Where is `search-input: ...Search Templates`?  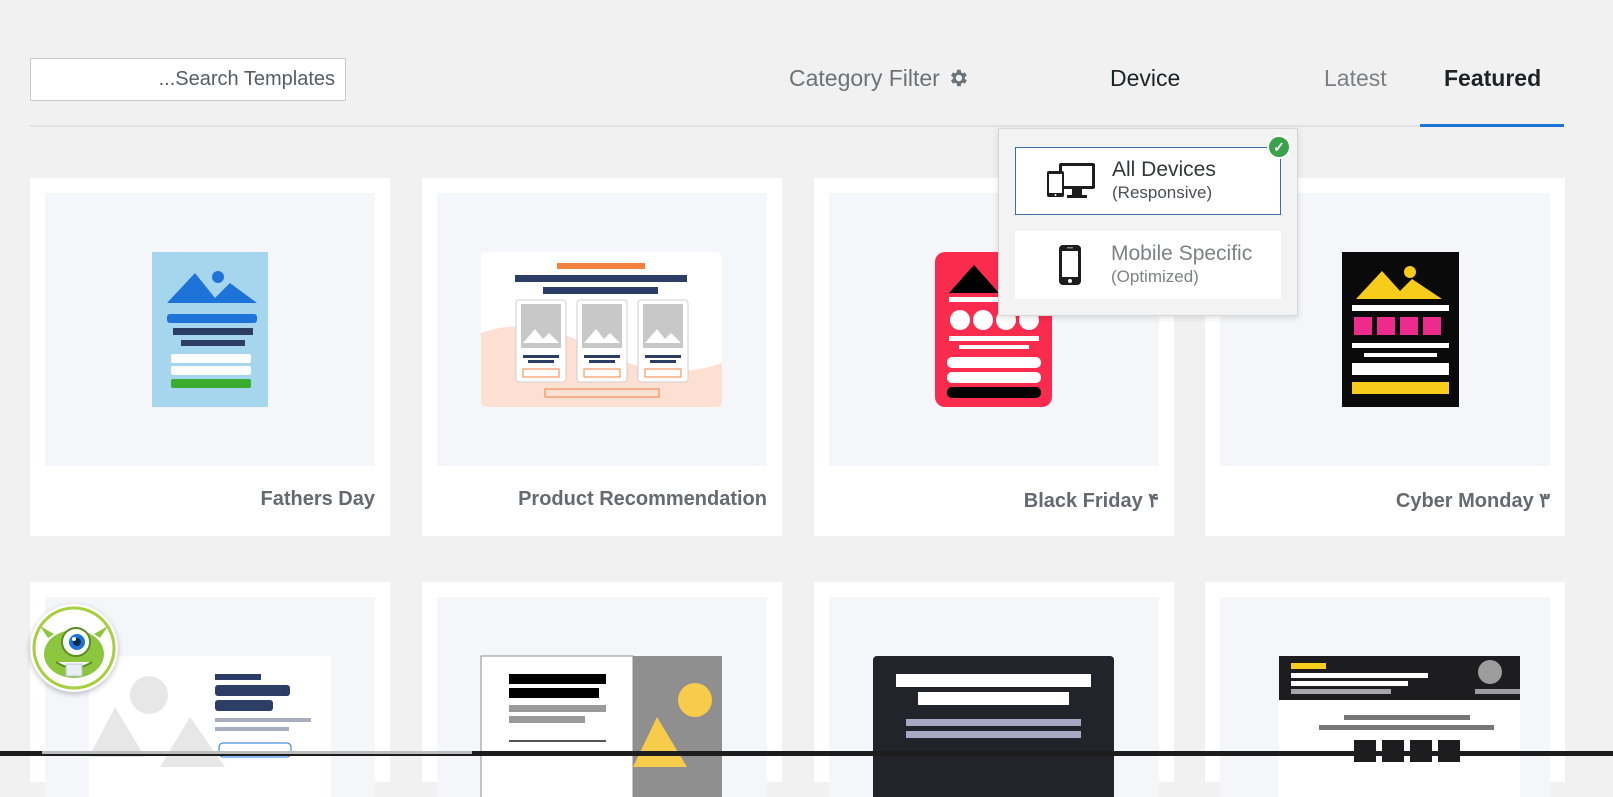
search-input: ...Search Templates is located at coordinates (188, 79).